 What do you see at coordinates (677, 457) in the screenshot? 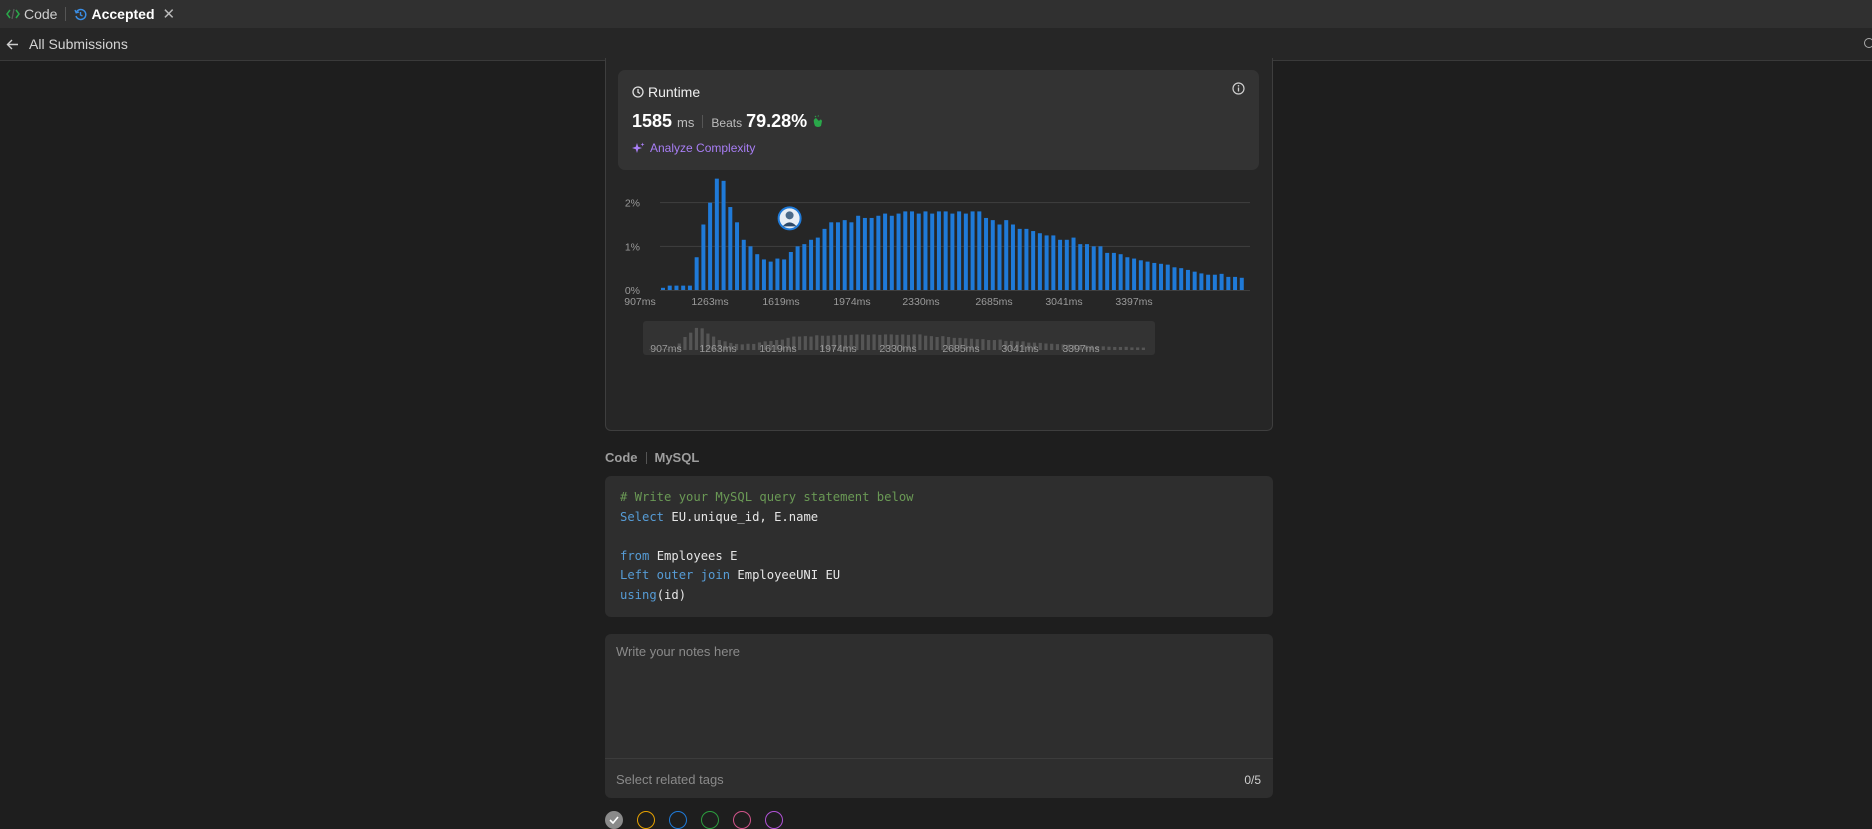
I see `language-label: MySQL` at bounding box center [677, 457].